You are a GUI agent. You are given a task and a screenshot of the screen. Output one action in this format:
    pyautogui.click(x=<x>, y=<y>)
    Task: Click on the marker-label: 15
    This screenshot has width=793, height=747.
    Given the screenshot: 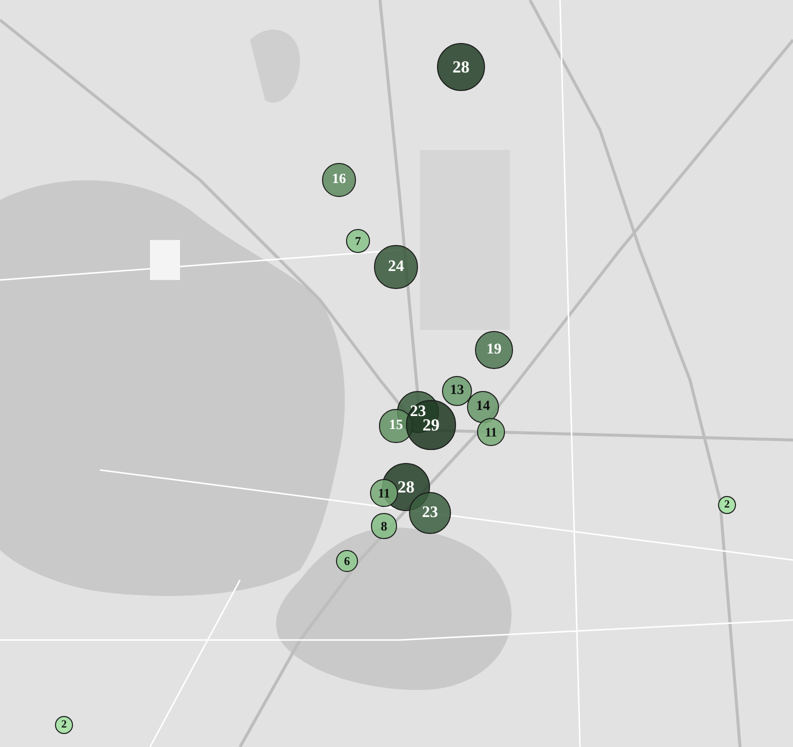 What is the action you would take?
    pyautogui.click(x=396, y=426)
    